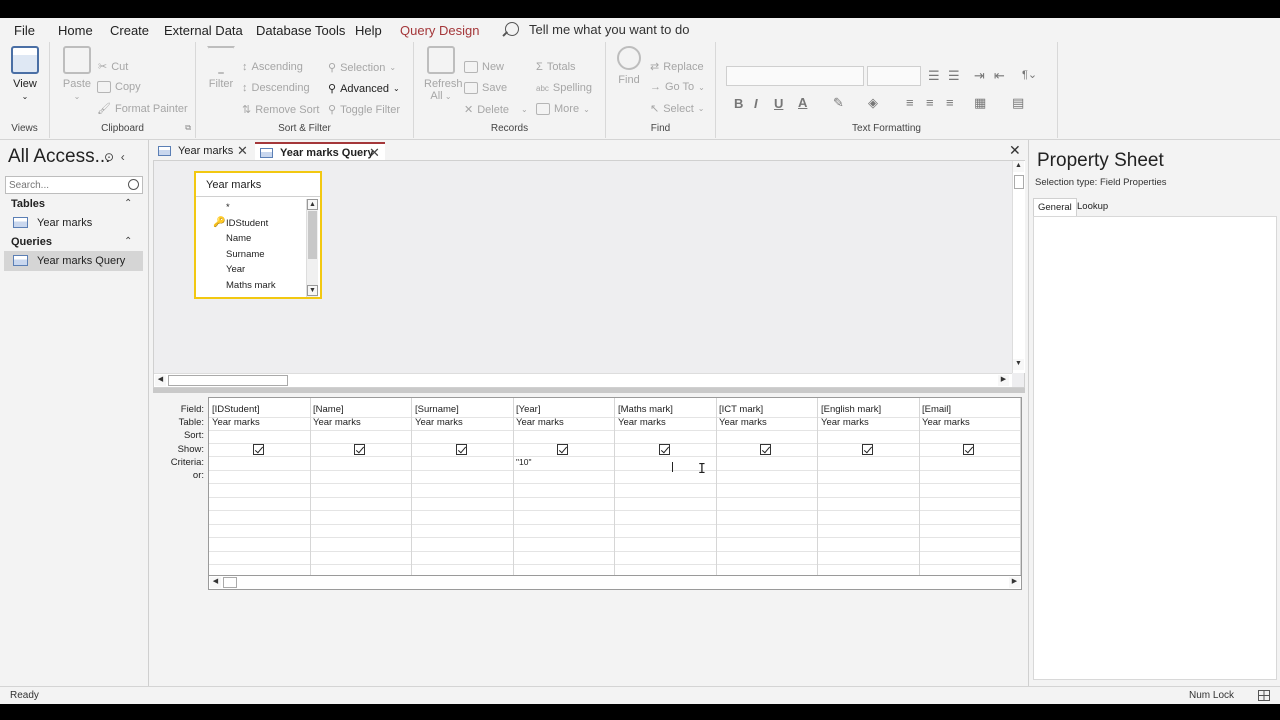  I want to click on menu-help: Help, so click(368, 30).